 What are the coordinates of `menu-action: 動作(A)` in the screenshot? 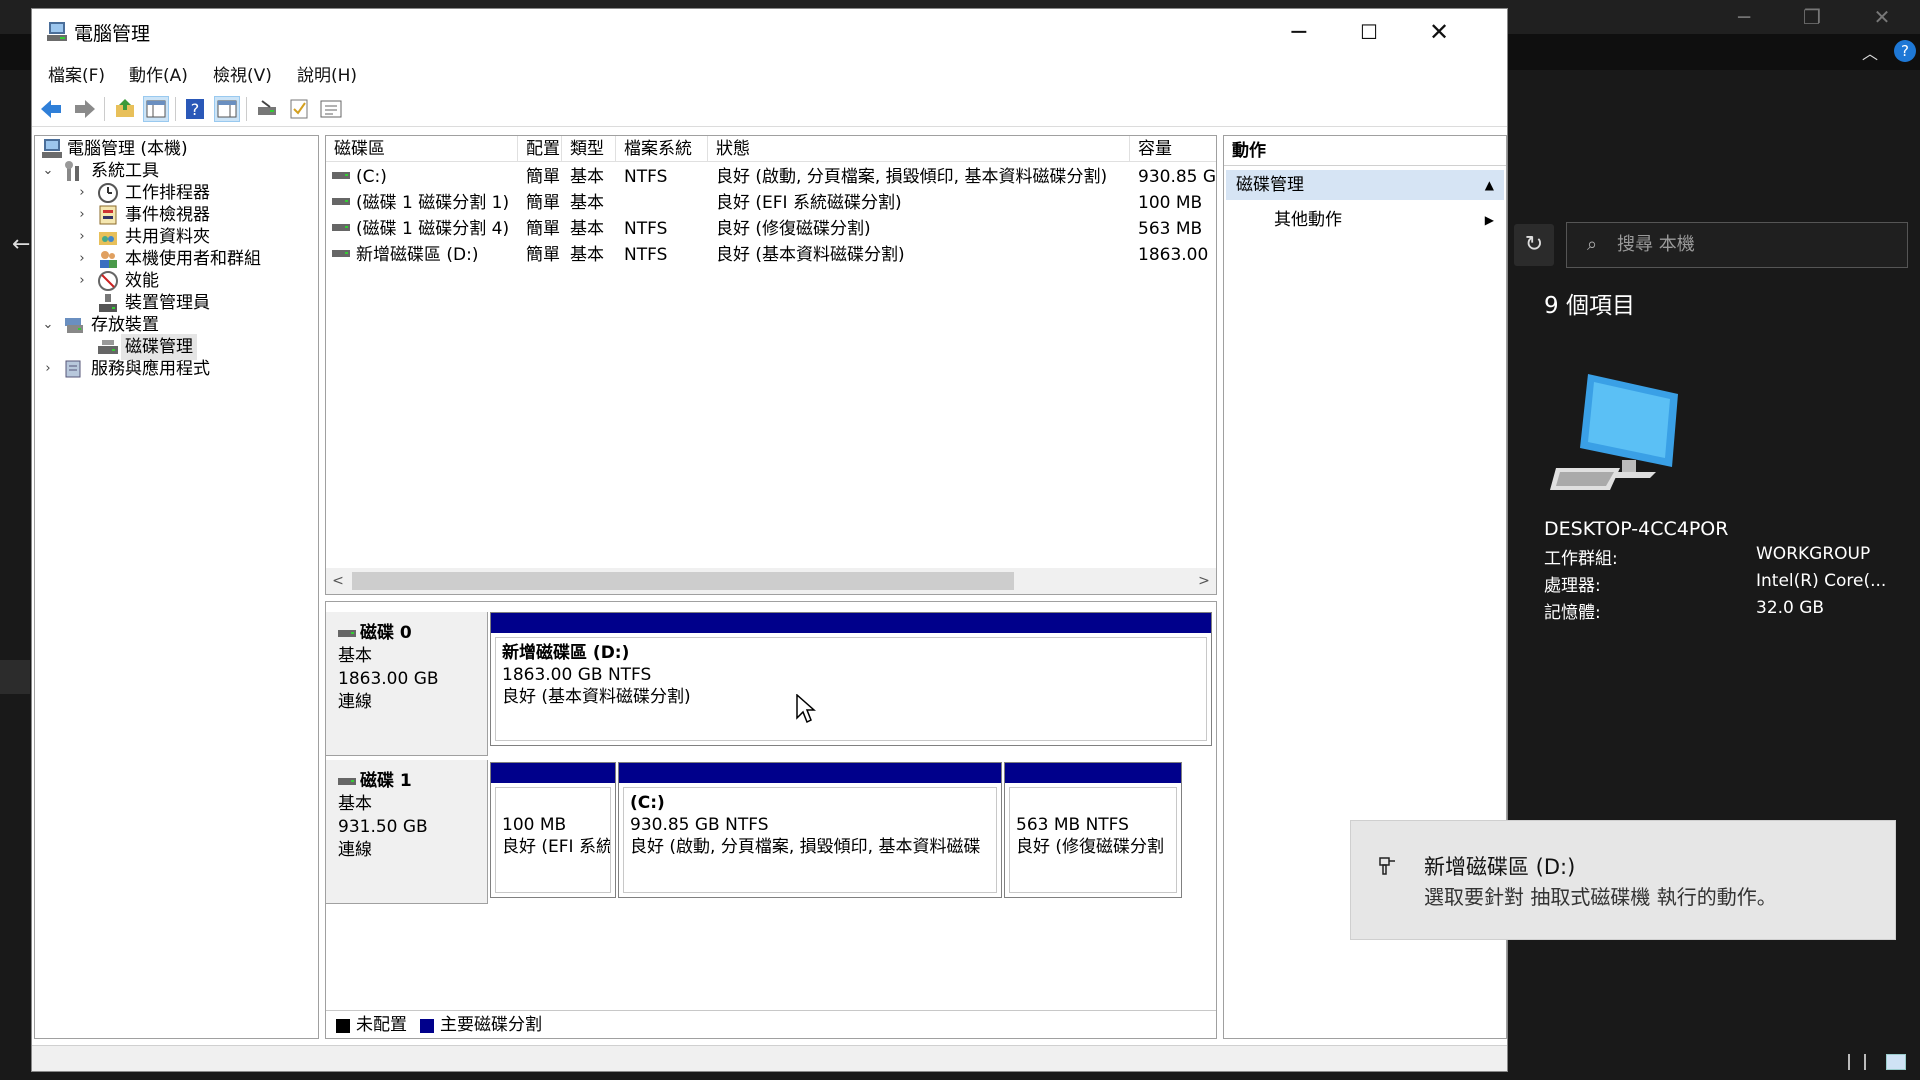 It's located at (158, 73).